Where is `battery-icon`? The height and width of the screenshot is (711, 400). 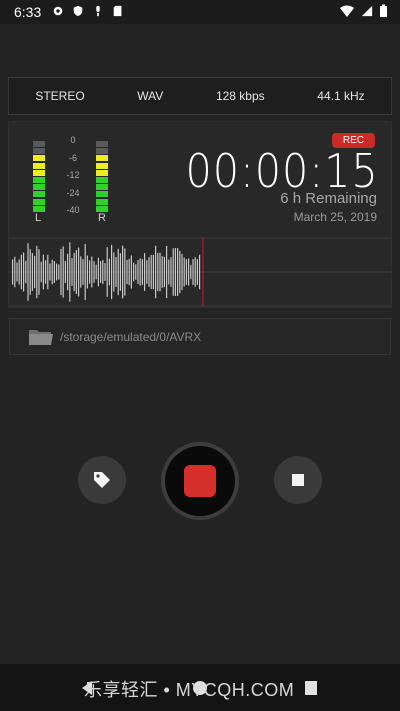 battery-icon is located at coordinates (383, 10).